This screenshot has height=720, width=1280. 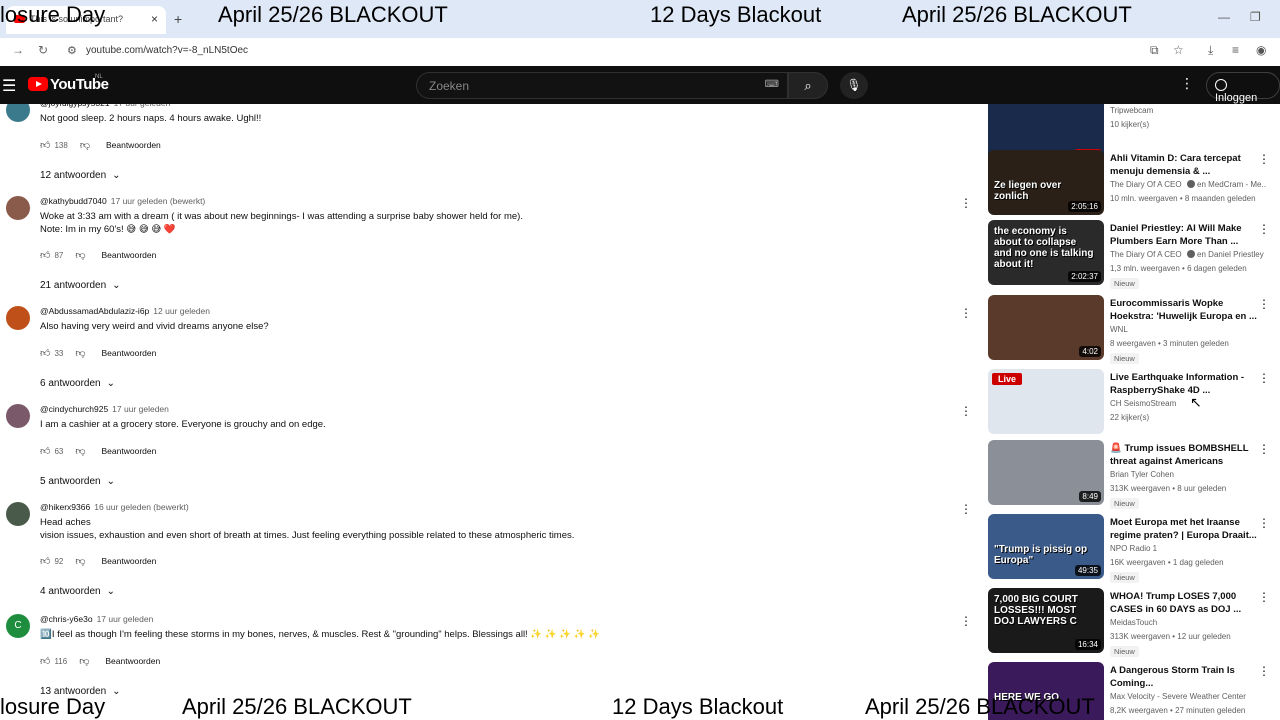 I want to click on maximize-icon: ❐, so click(x=1255, y=17).